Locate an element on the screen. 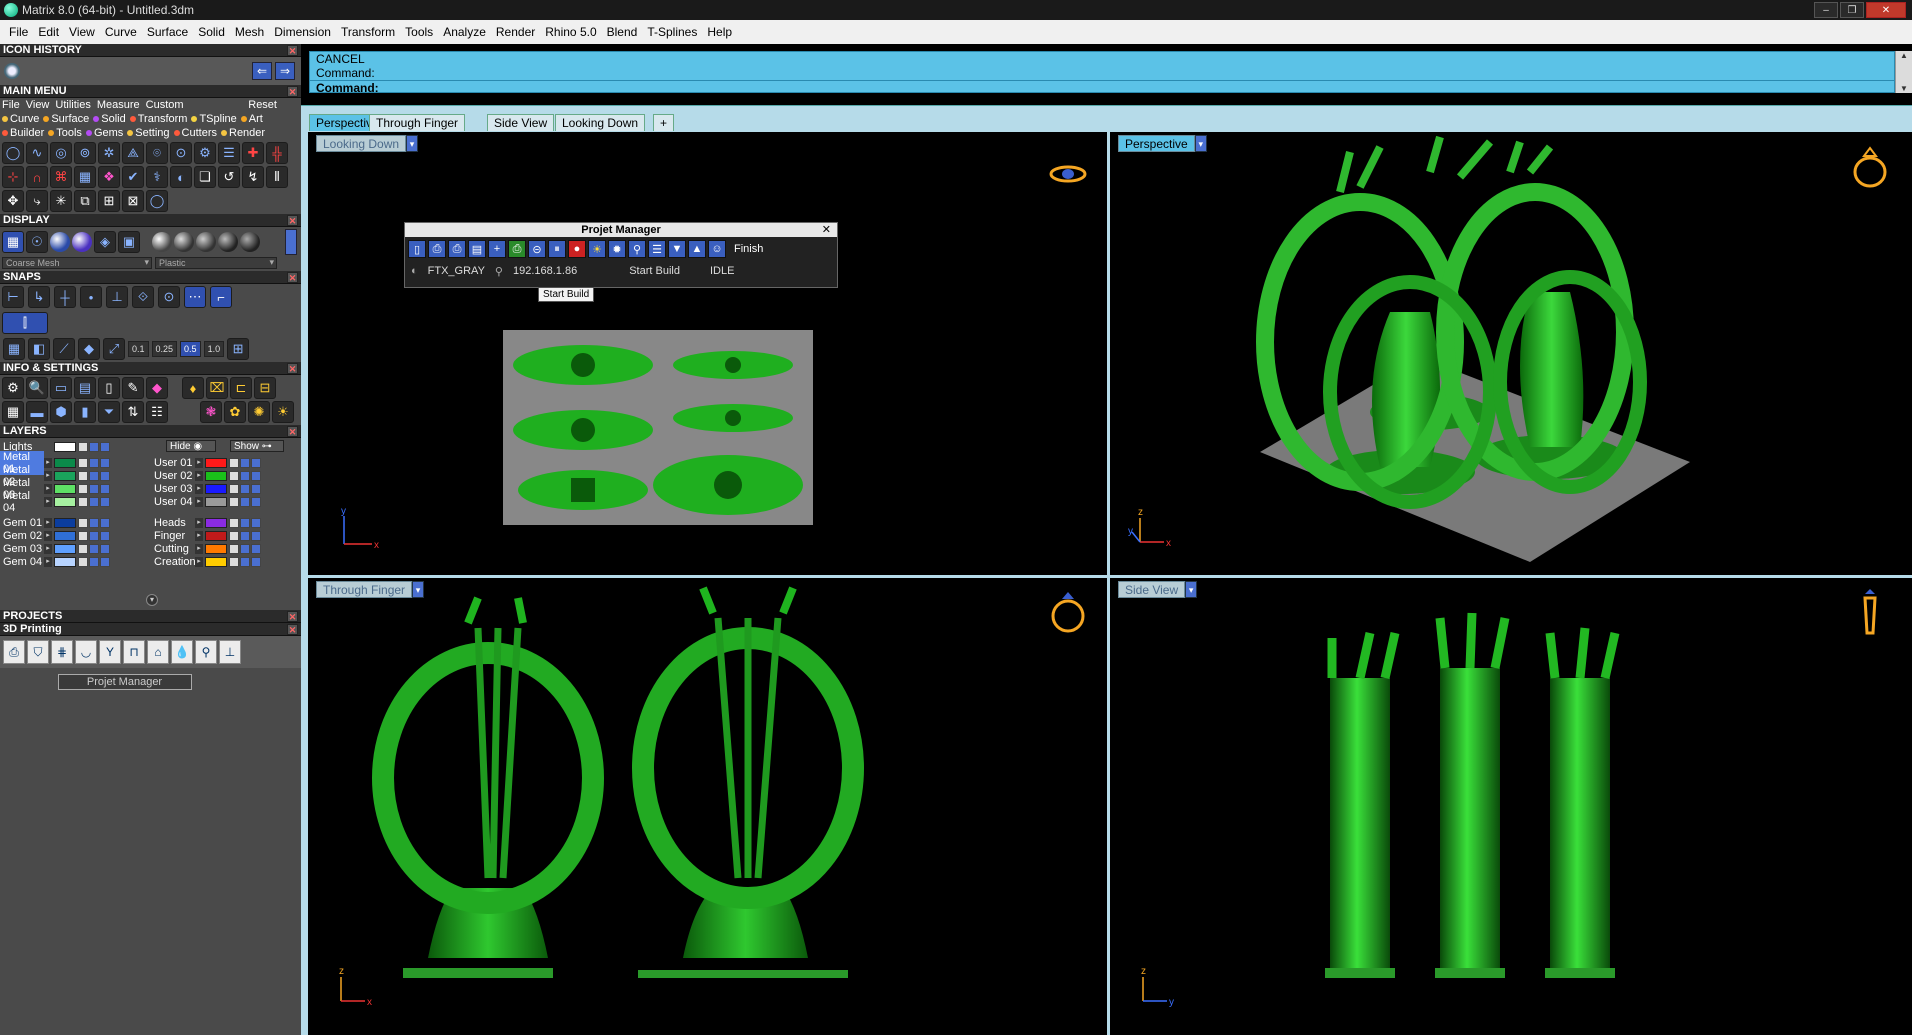 The height and width of the screenshot is (1035, 1912). main-menu-custom: Custom is located at coordinates (165, 105).